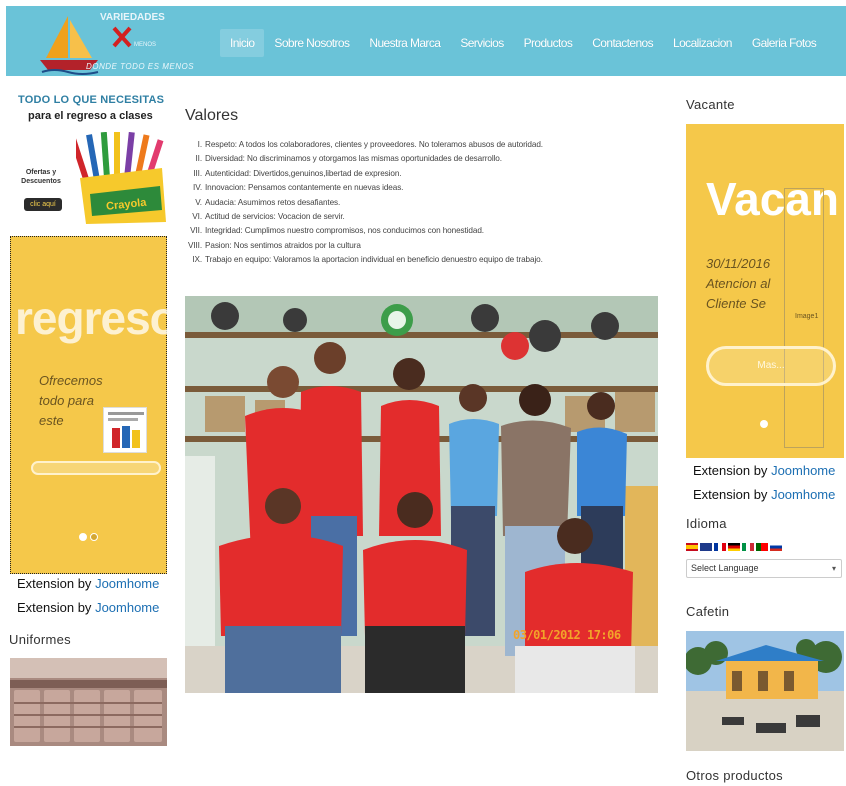 The width and height of the screenshot is (846, 786). Describe the element at coordinates (197, 188) in the screenshot. I see `list-item-number: IV.` at that location.